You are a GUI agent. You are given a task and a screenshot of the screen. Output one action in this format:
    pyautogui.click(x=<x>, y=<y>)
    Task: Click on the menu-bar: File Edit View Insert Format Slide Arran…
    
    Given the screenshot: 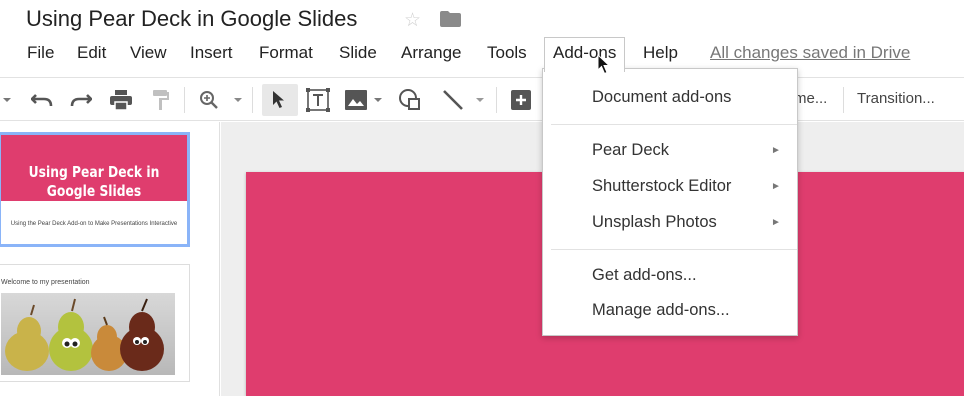 What is the action you would take?
    pyautogui.click(x=482, y=53)
    